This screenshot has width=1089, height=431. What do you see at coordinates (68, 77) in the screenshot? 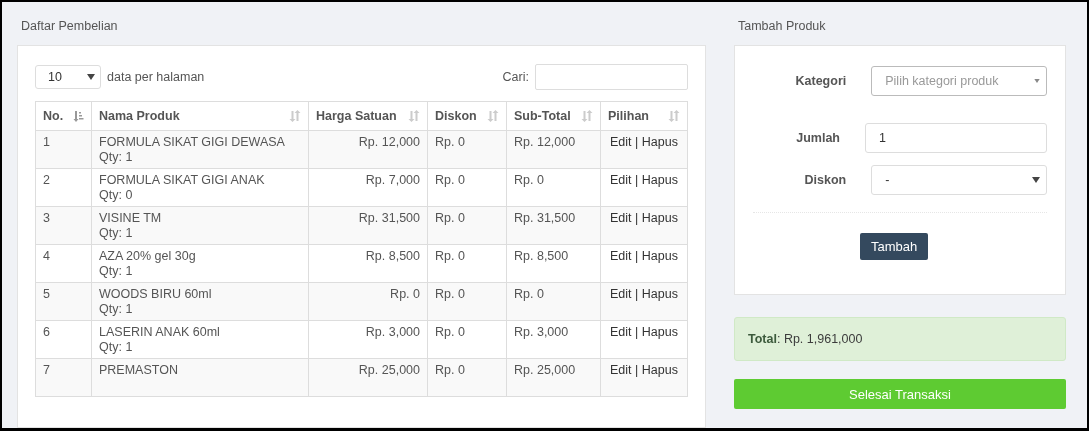
I see `page-size-select: 10` at bounding box center [68, 77].